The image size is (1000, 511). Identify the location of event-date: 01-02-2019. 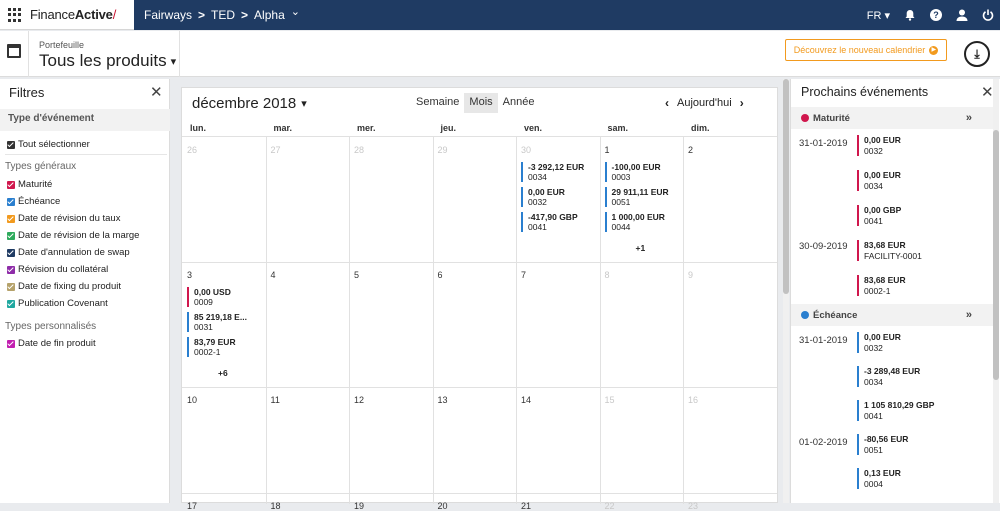
(823, 442).